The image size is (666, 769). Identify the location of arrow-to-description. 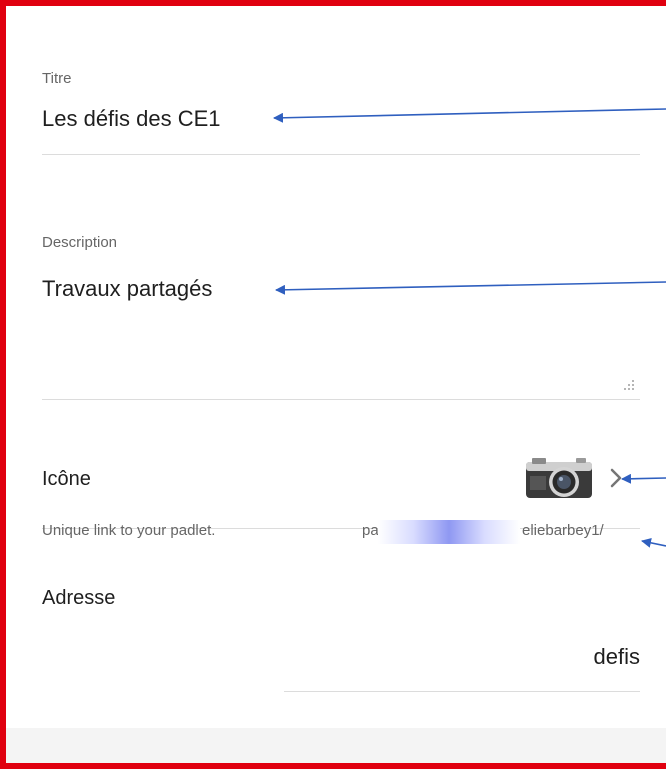
(470, 288).